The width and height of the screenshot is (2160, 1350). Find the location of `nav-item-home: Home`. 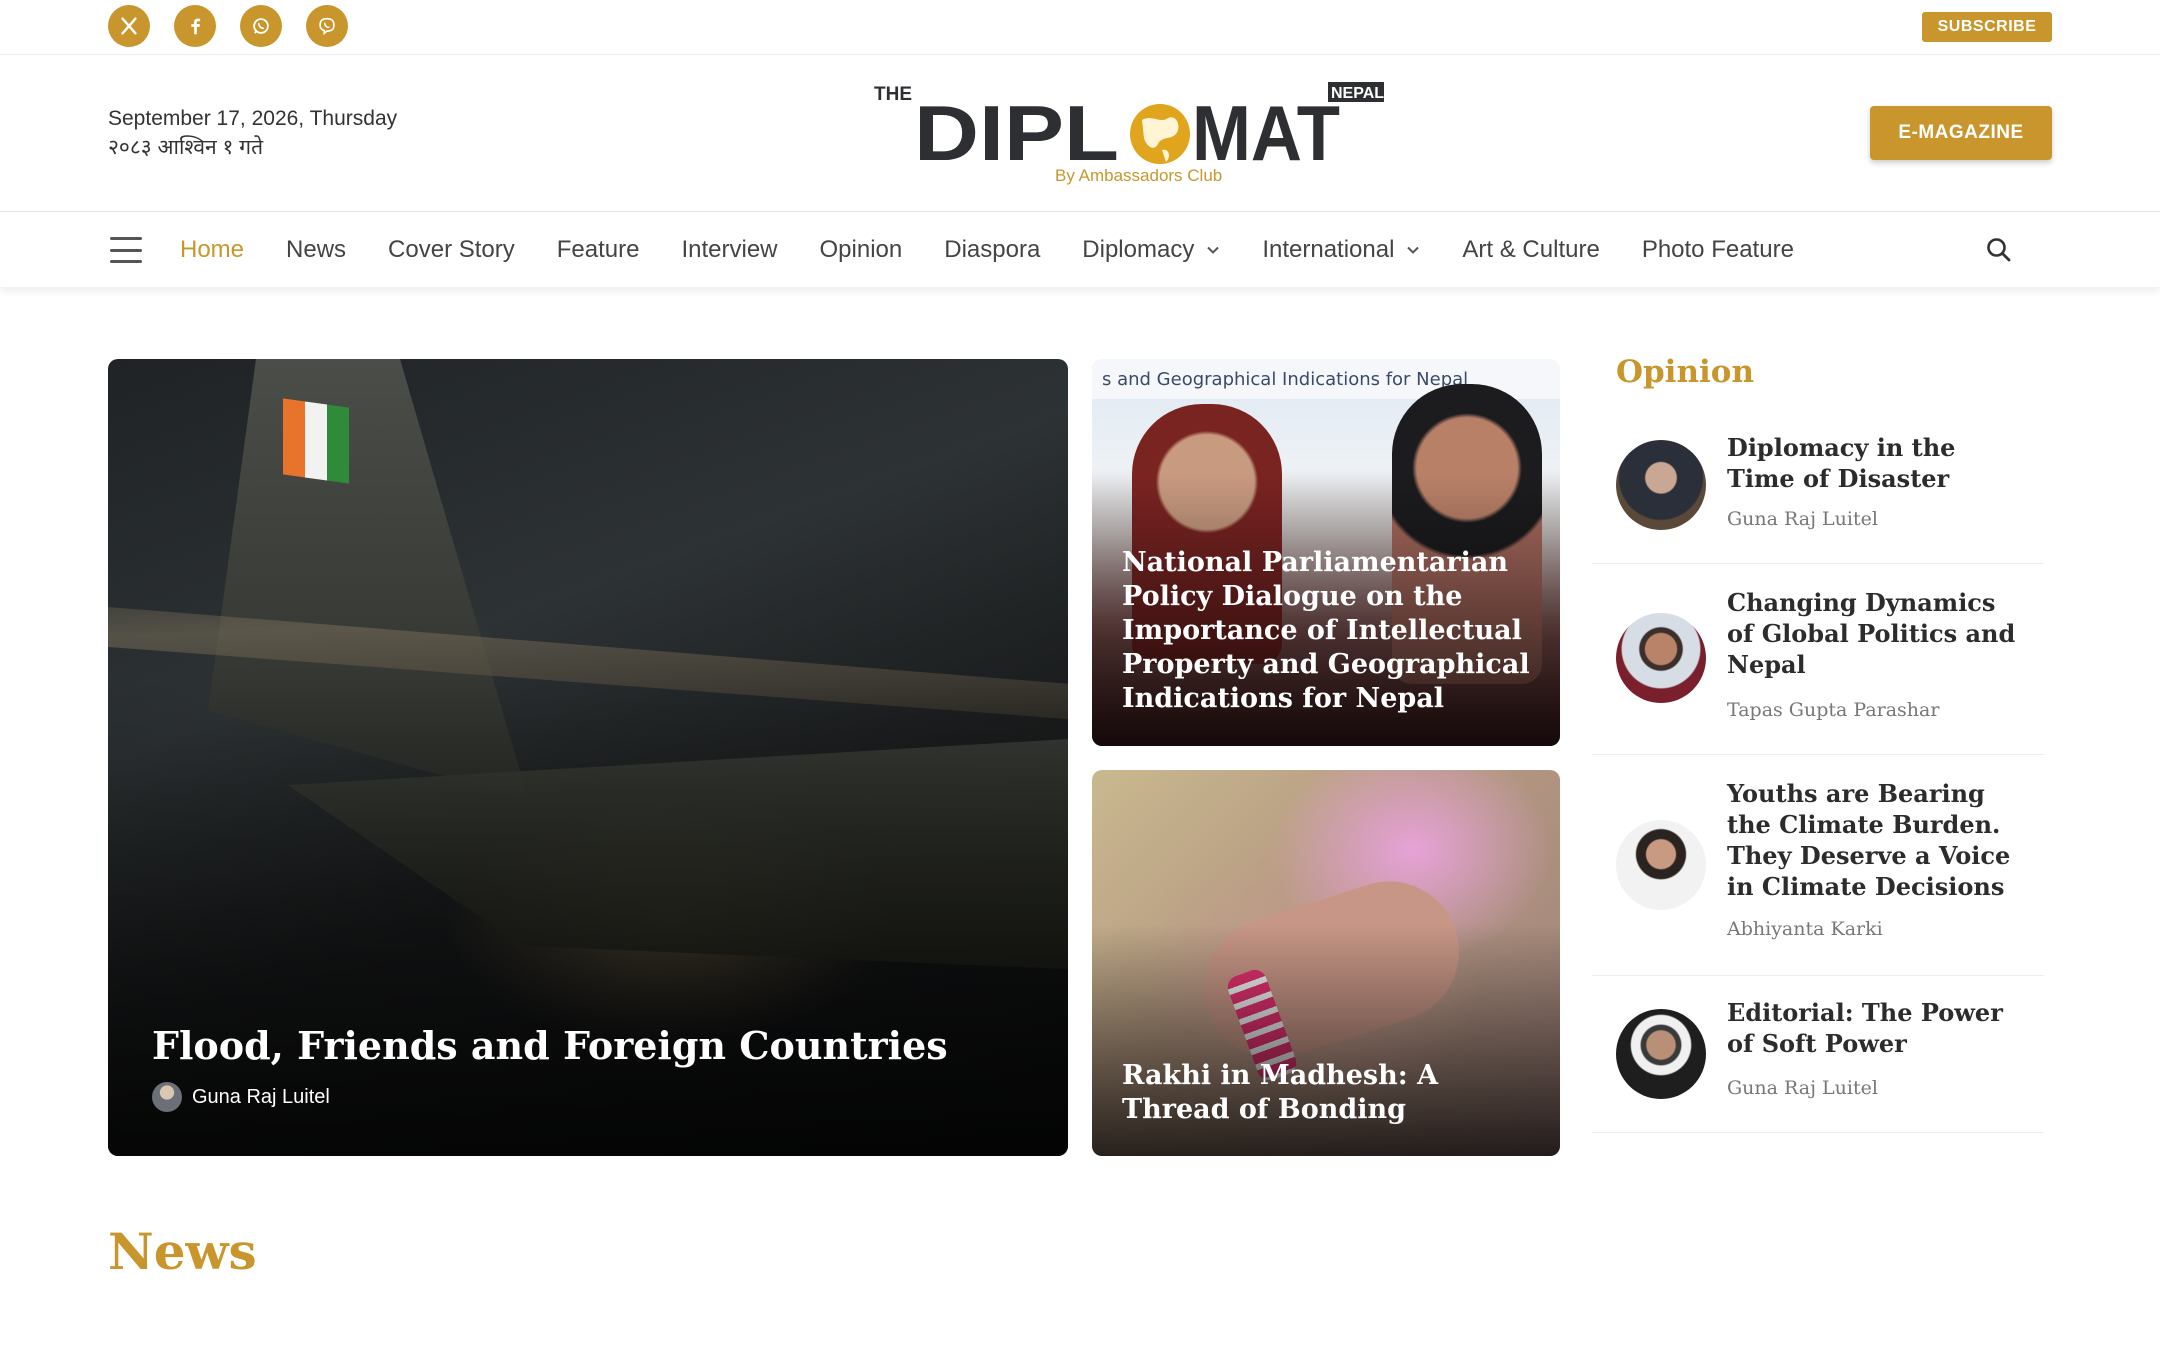

nav-item-home: Home is located at coordinates (212, 250).